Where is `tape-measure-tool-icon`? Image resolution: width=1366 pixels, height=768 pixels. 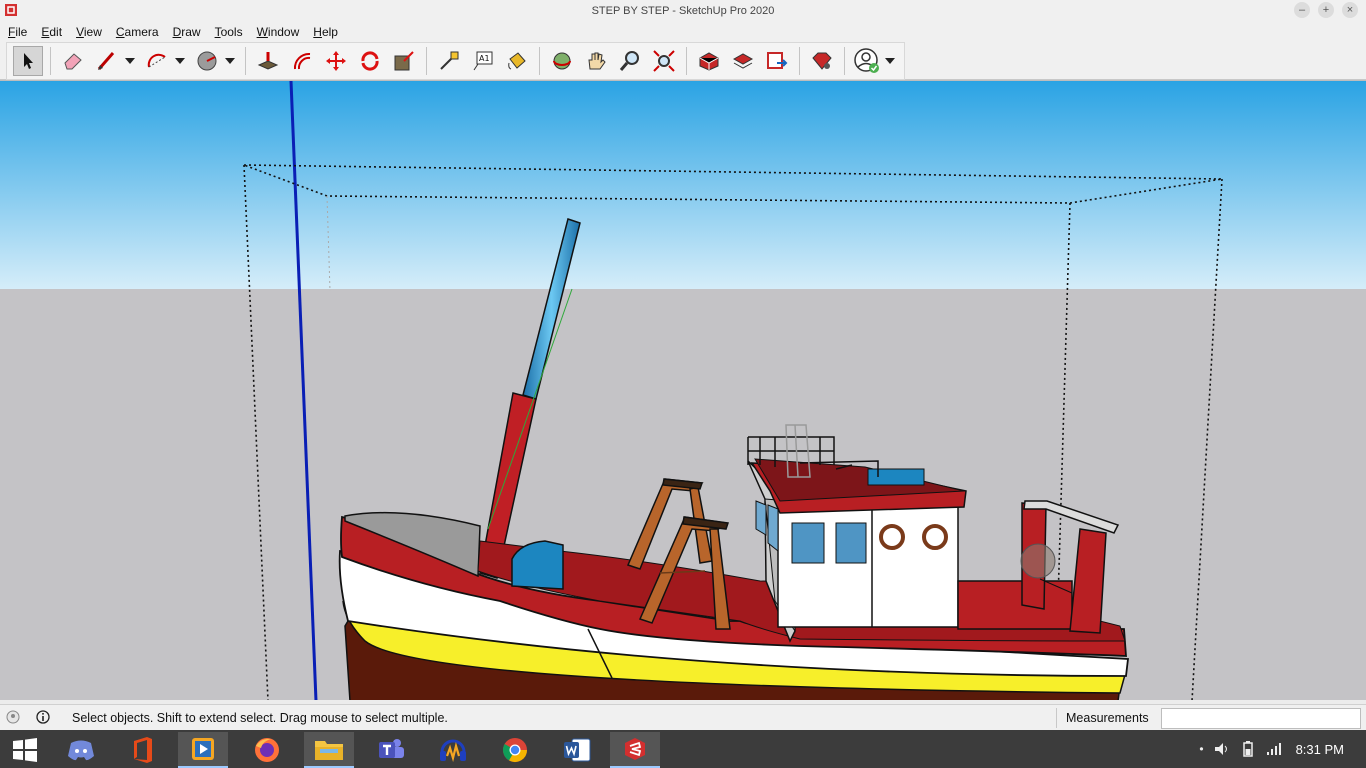 tape-measure-tool-icon is located at coordinates (449, 60).